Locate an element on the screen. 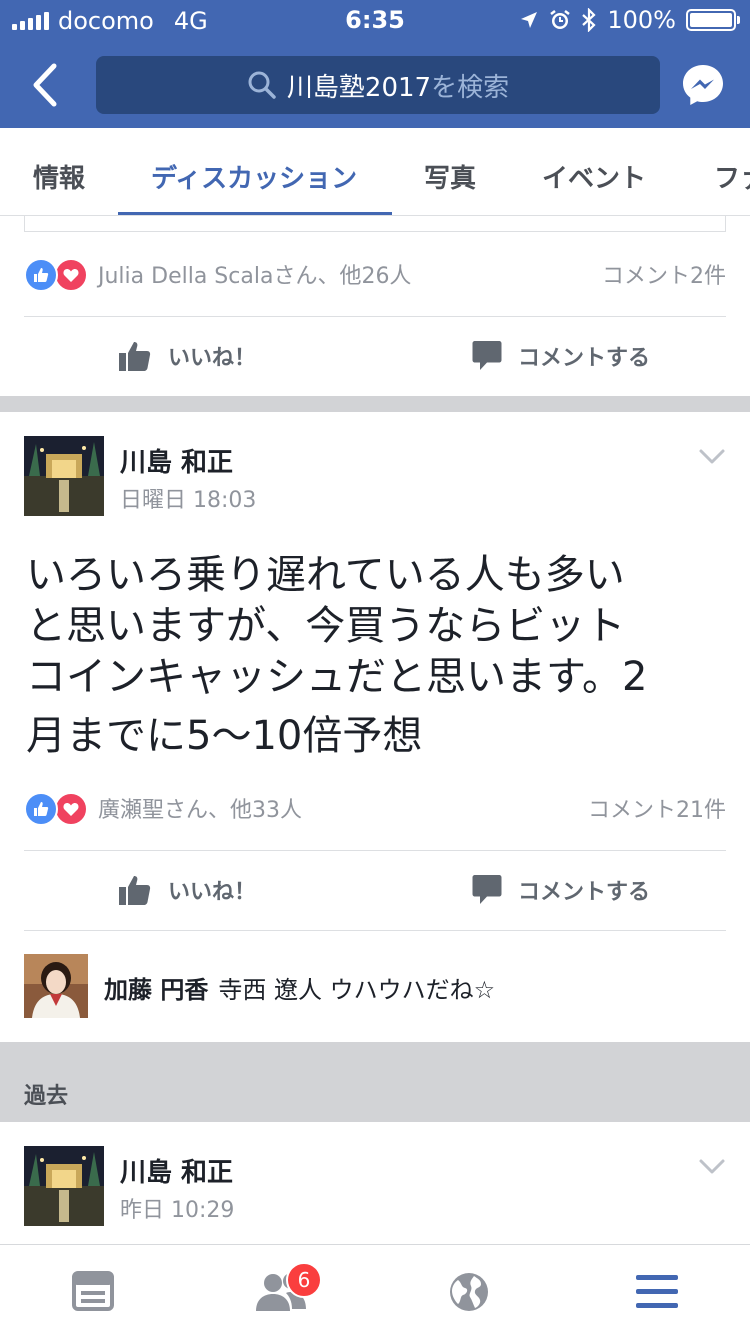  search-input: 川島塾2017 を検索 is located at coordinates (378, 85).